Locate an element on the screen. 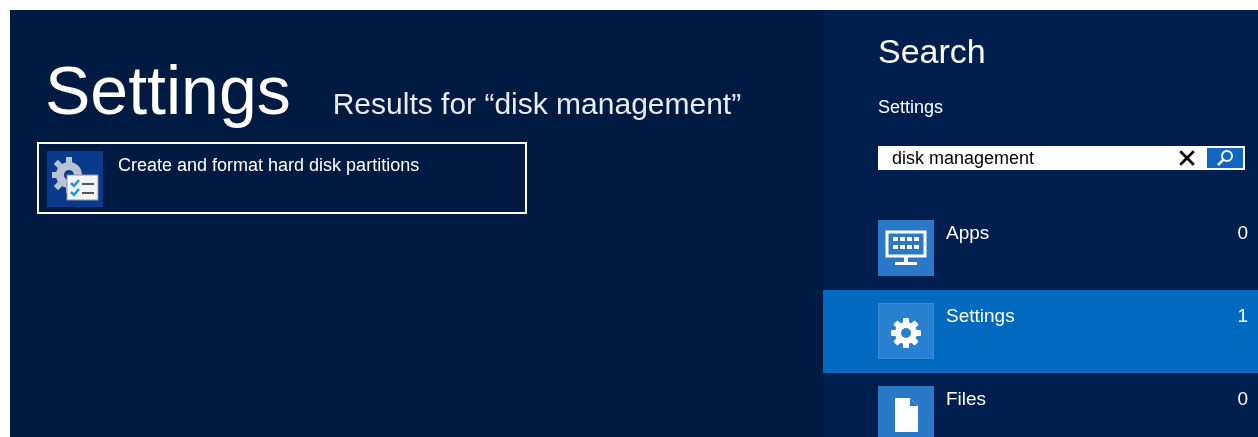 Image resolution: width=1258 pixels, height=437 pixels. pane-title: Search is located at coordinates (932, 51).